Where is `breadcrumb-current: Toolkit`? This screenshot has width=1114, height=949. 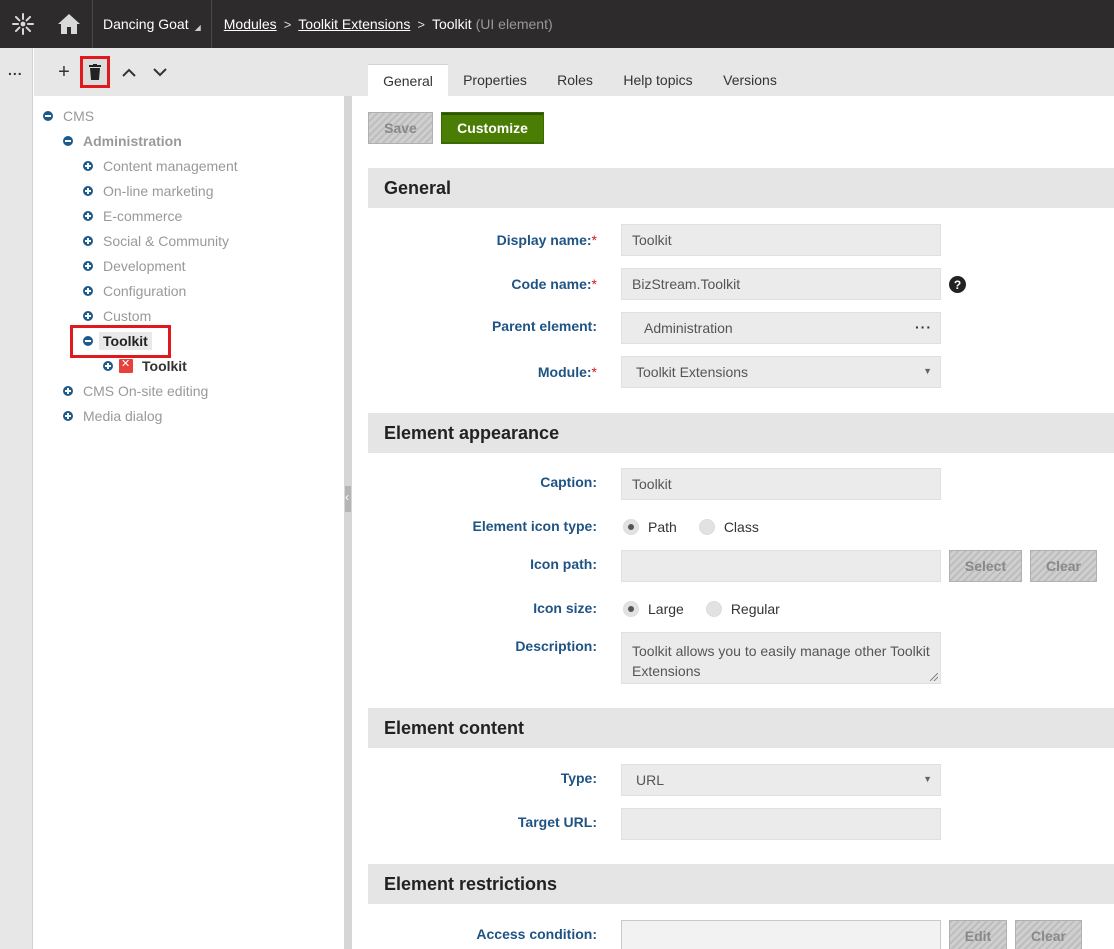 breadcrumb-current: Toolkit is located at coordinates (451, 24).